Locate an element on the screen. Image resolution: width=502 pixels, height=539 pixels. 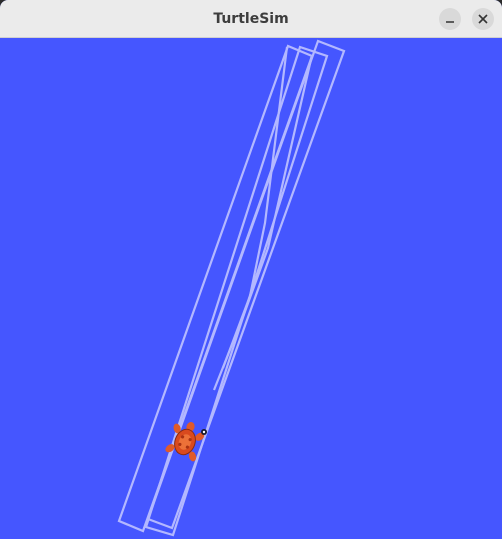
close-icon is located at coordinates (483, 19).